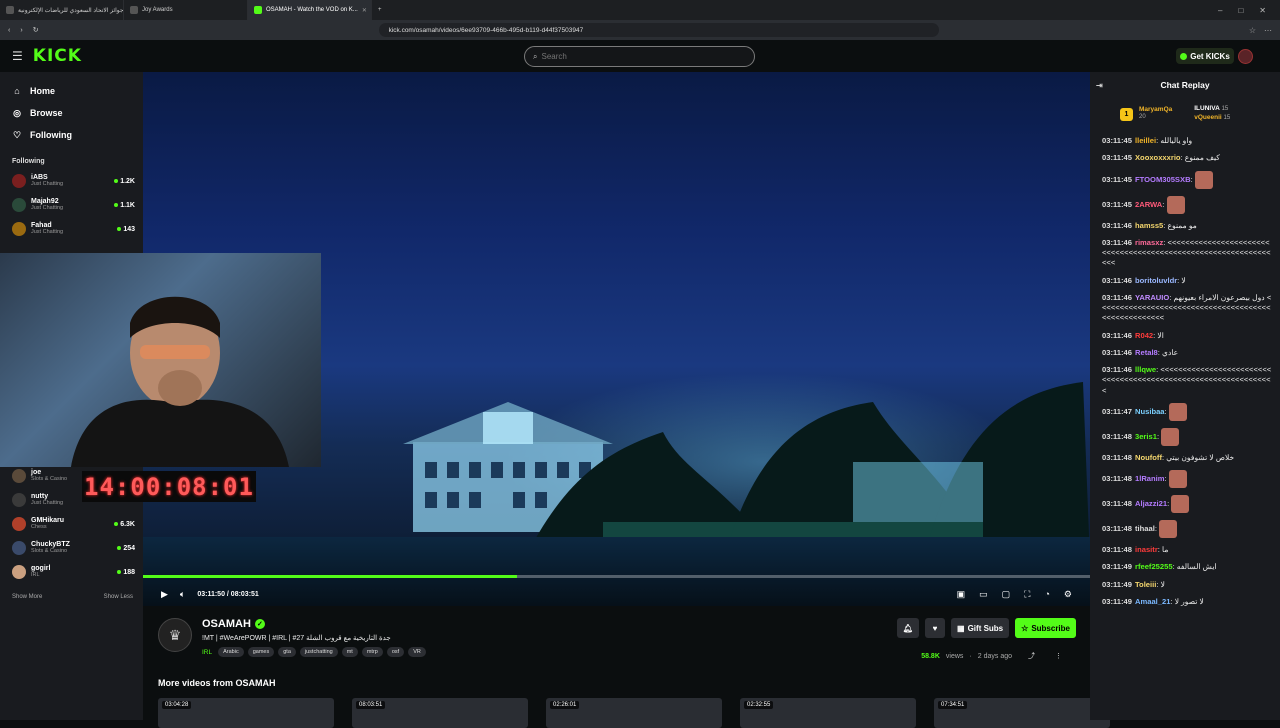 This screenshot has height=728, width=1280. What do you see at coordinates (127, 181) in the screenshot?
I see `viewer-count-value: 1.2K` at bounding box center [127, 181].